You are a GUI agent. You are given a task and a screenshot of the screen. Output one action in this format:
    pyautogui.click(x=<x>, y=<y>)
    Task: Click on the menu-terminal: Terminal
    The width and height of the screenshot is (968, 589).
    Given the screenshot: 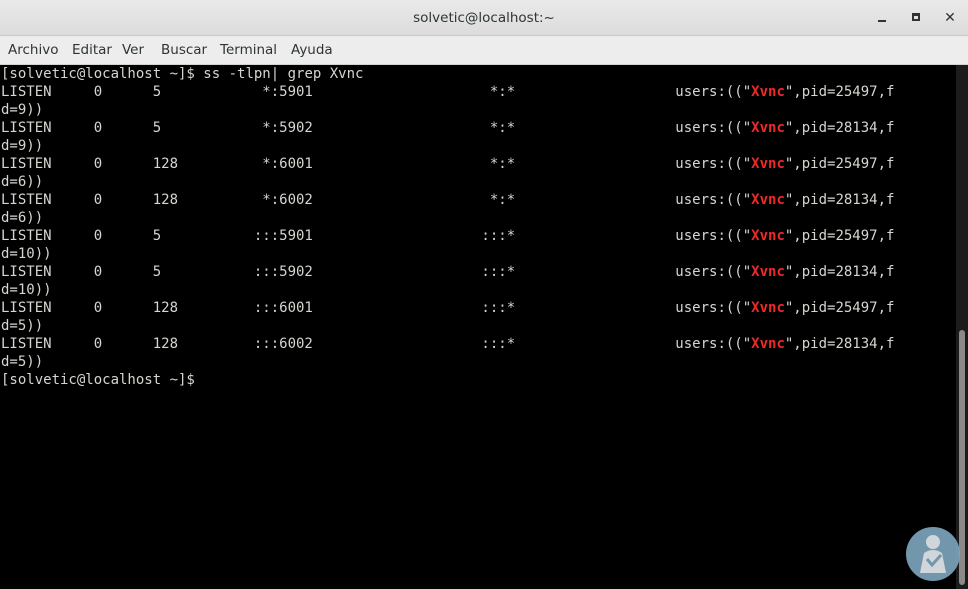 What is the action you would take?
    pyautogui.click(x=248, y=50)
    